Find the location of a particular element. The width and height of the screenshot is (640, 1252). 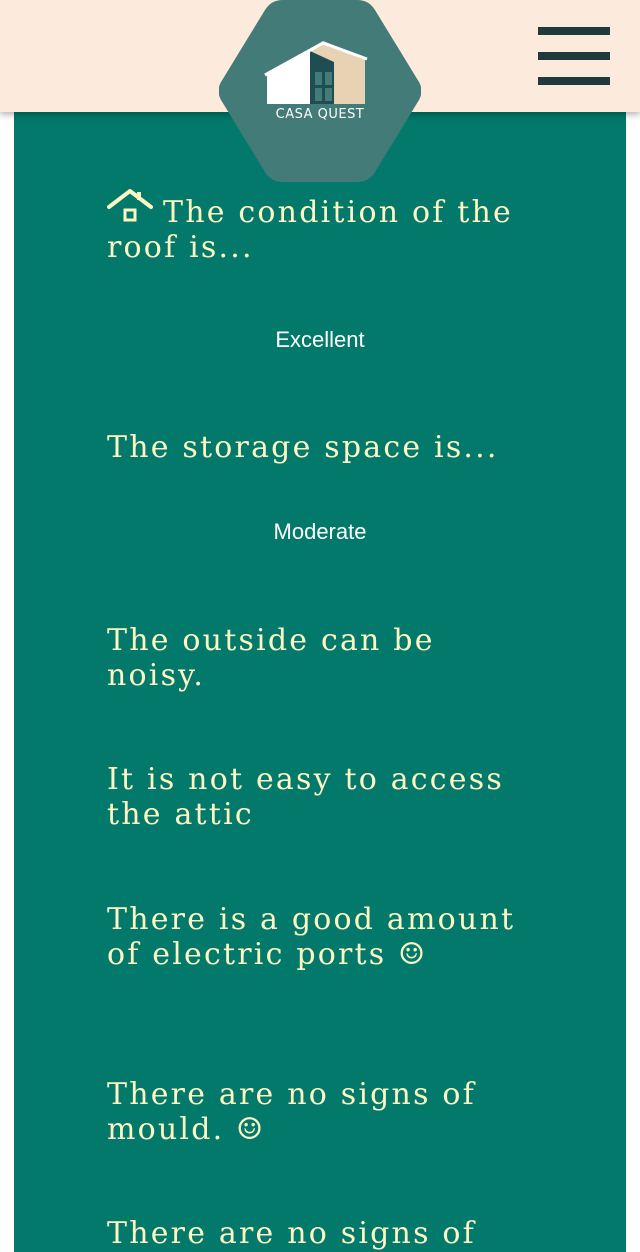

statement-mould: There are no signs of mould. ☺ is located at coordinates (291, 1112).